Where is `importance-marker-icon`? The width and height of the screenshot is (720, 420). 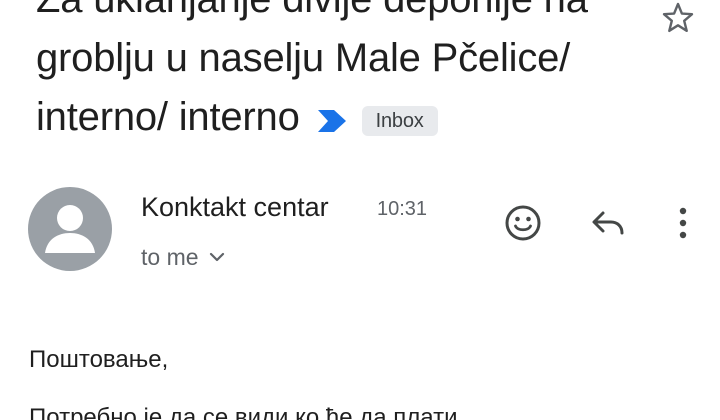 importance-marker-icon is located at coordinates (332, 121).